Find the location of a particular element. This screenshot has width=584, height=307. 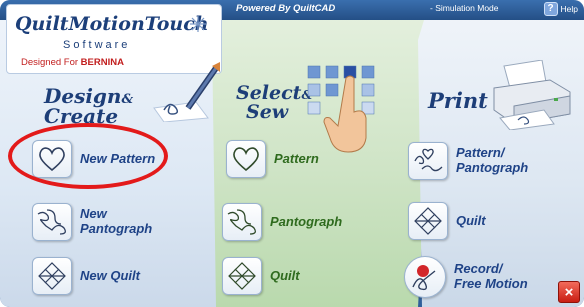

select-pattern-button: Pattern is located at coordinates (272, 159).